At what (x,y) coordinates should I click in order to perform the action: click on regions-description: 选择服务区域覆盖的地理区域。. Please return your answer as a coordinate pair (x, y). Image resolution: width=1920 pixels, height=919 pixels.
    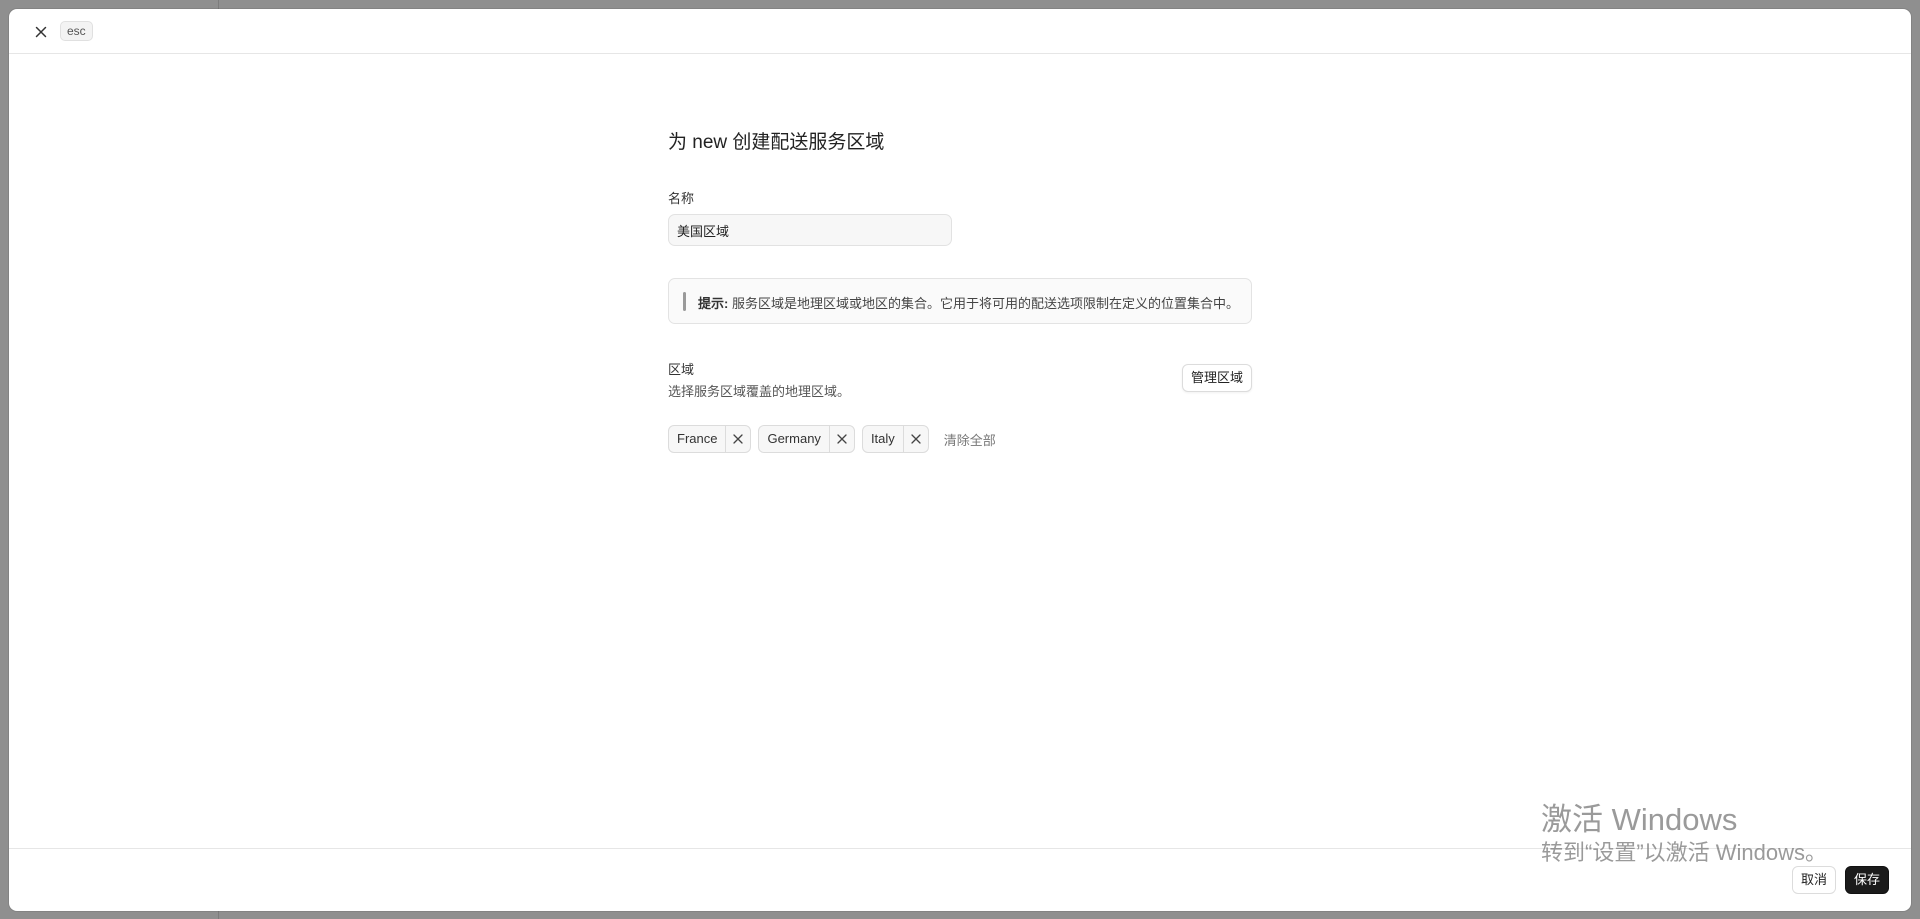
    Looking at the image, I should click on (759, 391).